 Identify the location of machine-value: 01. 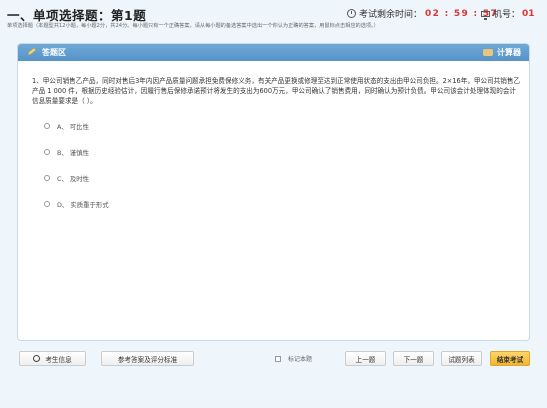
(528, 13).